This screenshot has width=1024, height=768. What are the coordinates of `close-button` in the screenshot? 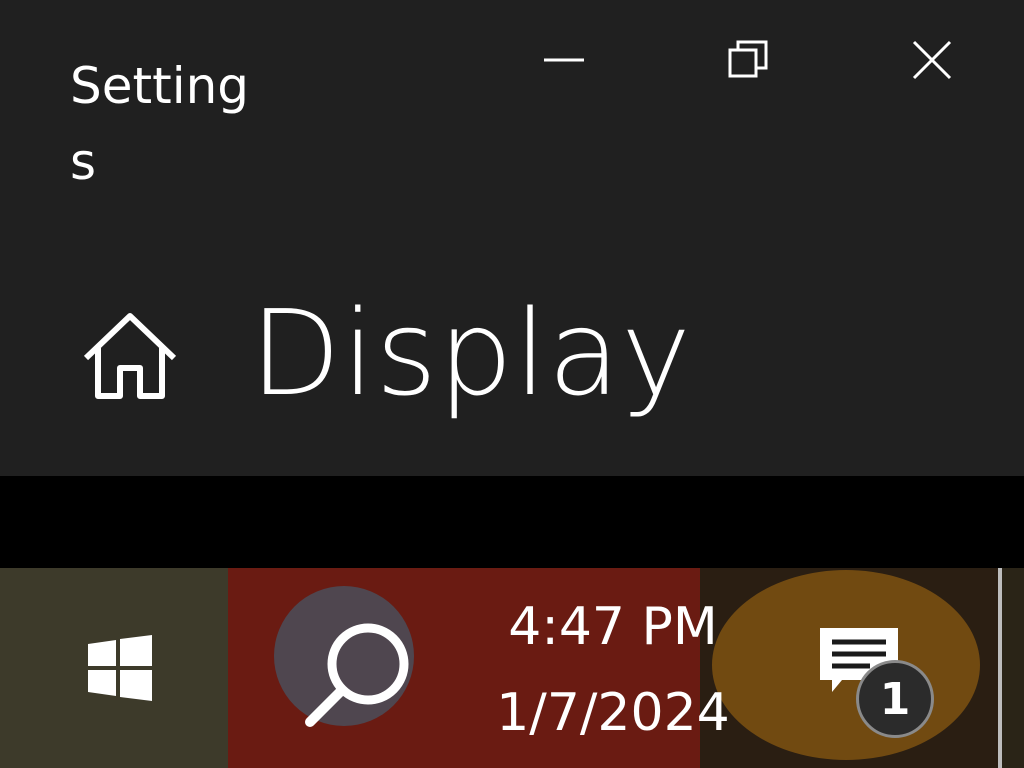 It's located at (932, 60).